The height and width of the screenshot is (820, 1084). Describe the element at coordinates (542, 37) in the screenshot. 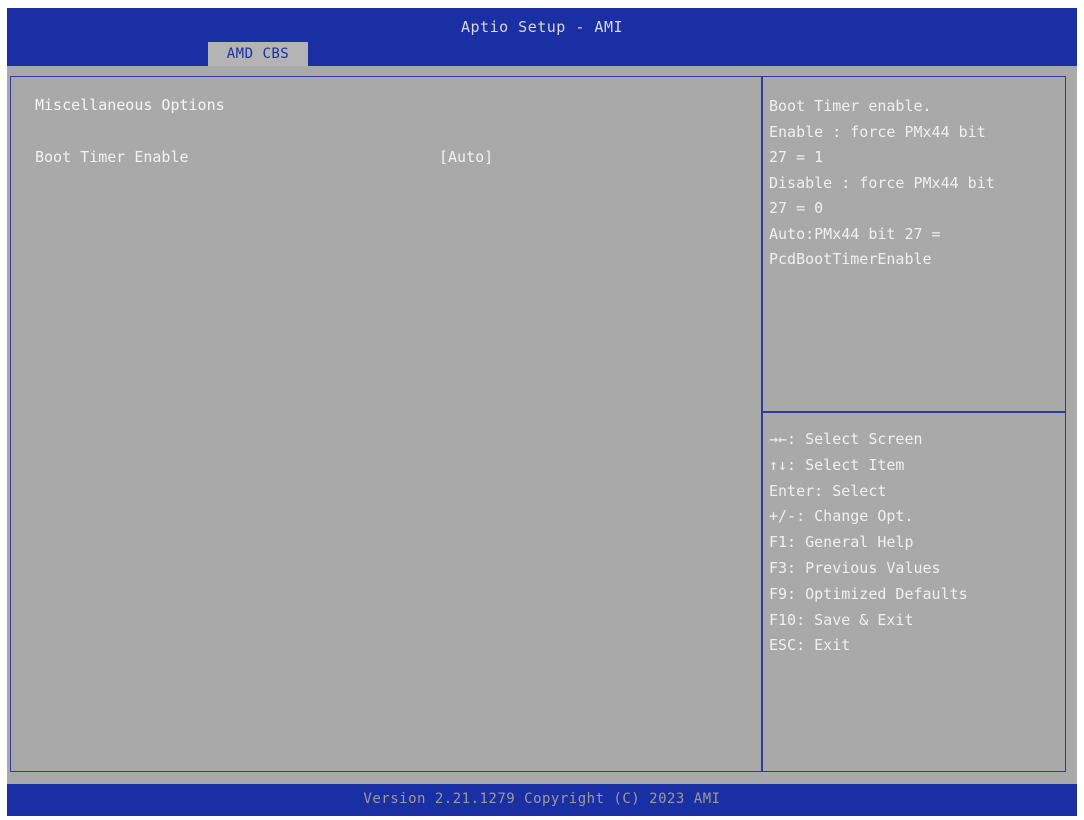

I see `title-bar: Aptio Setup - AMI AMD CBS` at that location.